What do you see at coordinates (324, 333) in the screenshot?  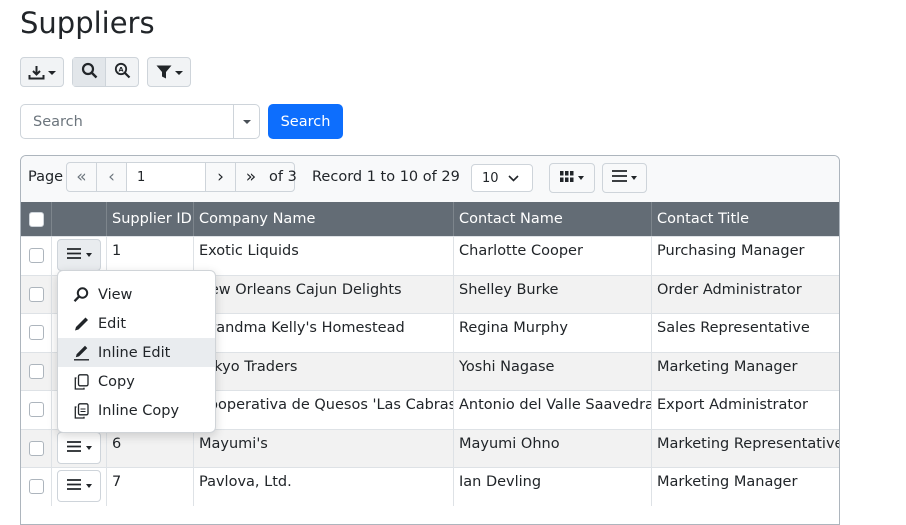 I see `cell-company-name: Grandma Kelly's Homestead` at bounding box center [324, 333].